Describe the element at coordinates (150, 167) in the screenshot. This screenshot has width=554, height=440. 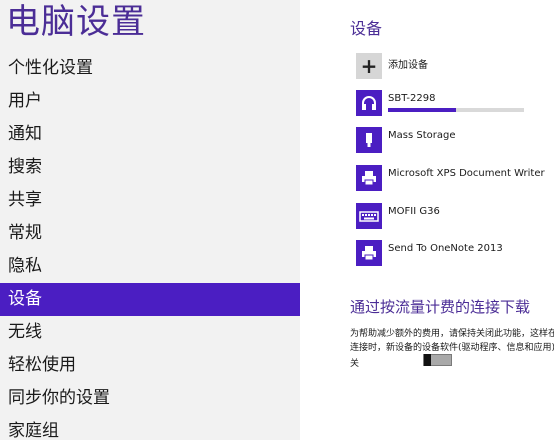
I see `nav-item-search: 搜索` at that location.